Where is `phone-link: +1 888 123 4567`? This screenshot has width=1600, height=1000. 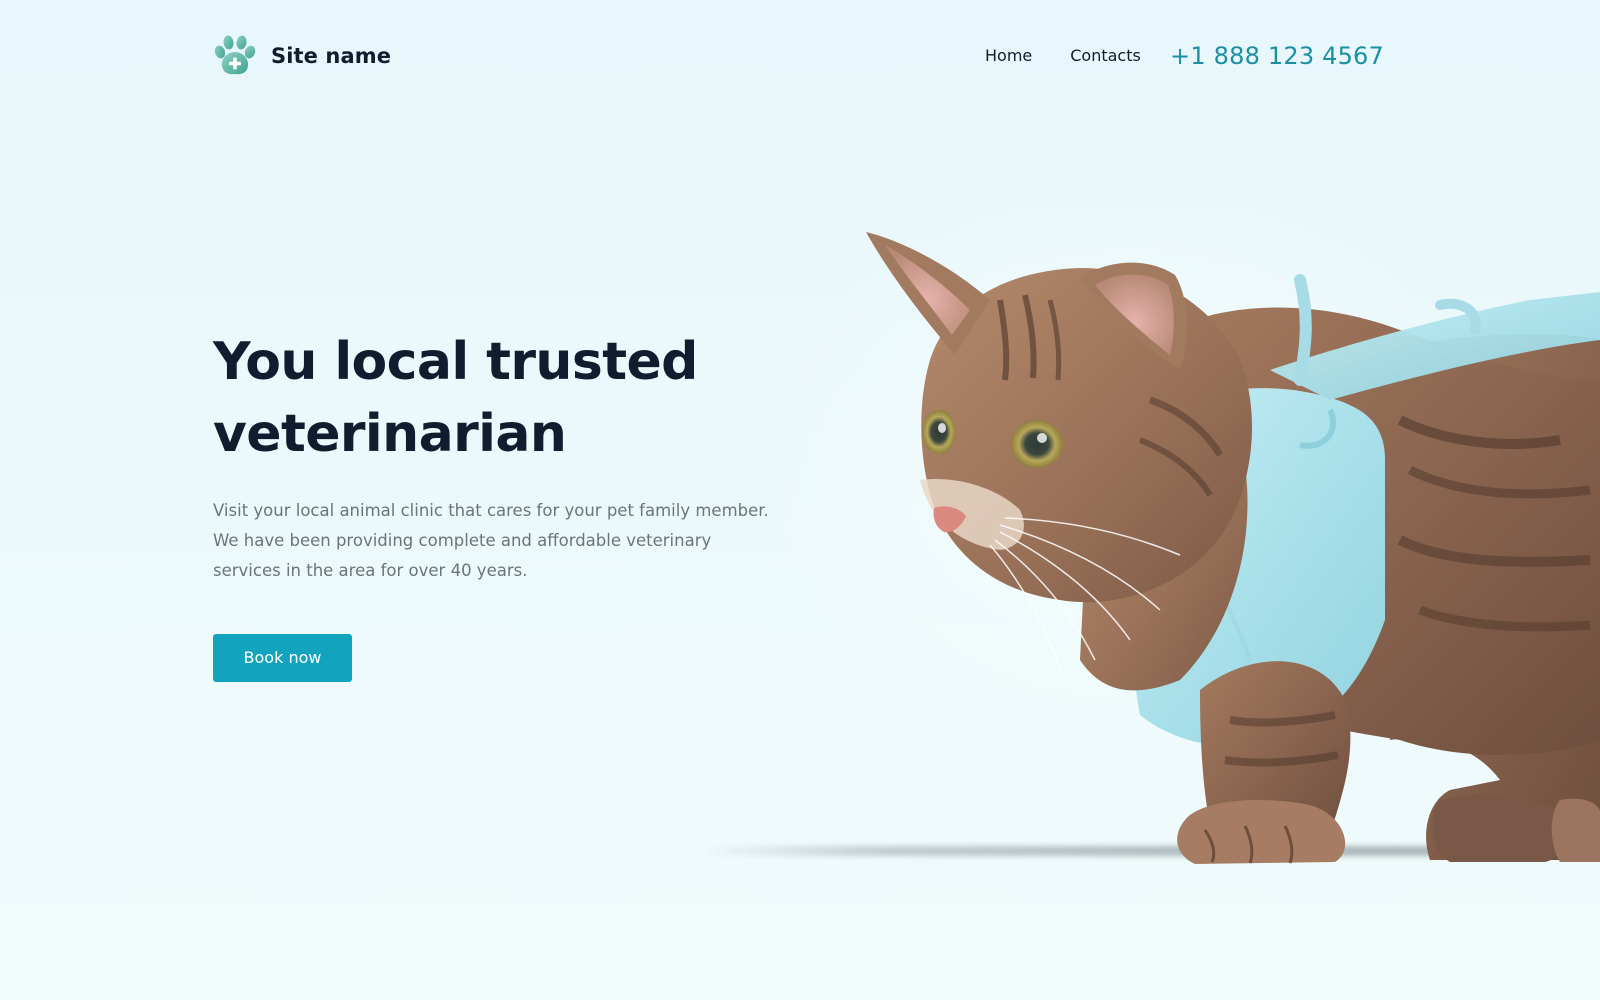
phone-link: +1 888 123 4567 is located at coordinates (1277, 56).